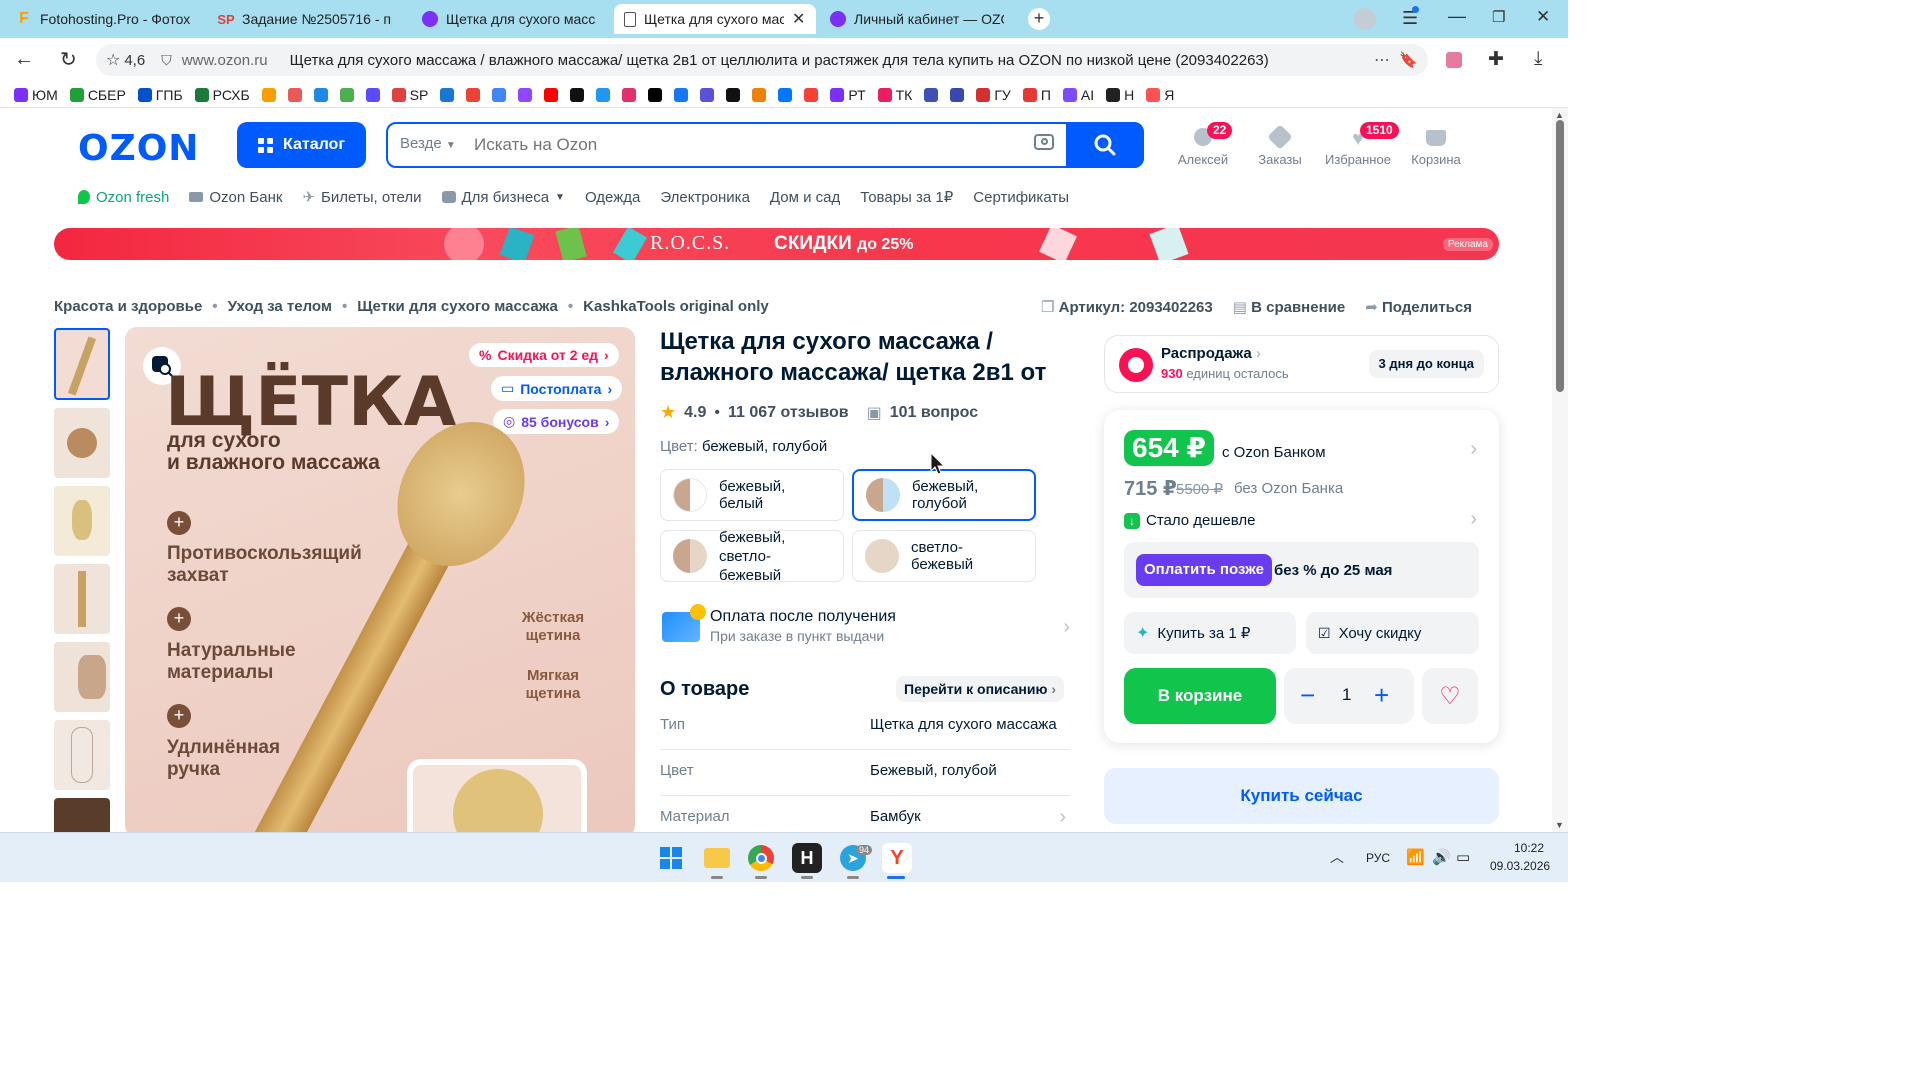 Image resolution: width=1920 pixels, height=1080 pixels. Describe the element at coordinates (761, 858) in the screenshot. I see `chrome-button` at that location.